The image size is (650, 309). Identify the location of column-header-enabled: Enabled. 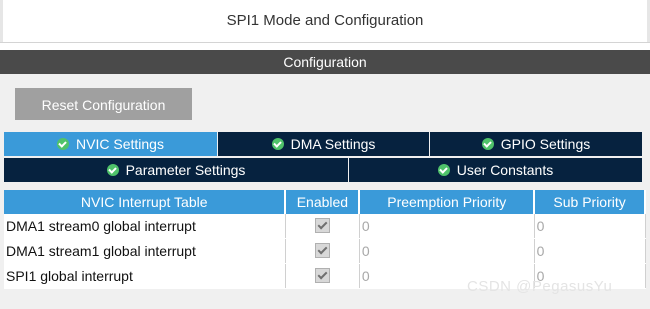
(323, 202).